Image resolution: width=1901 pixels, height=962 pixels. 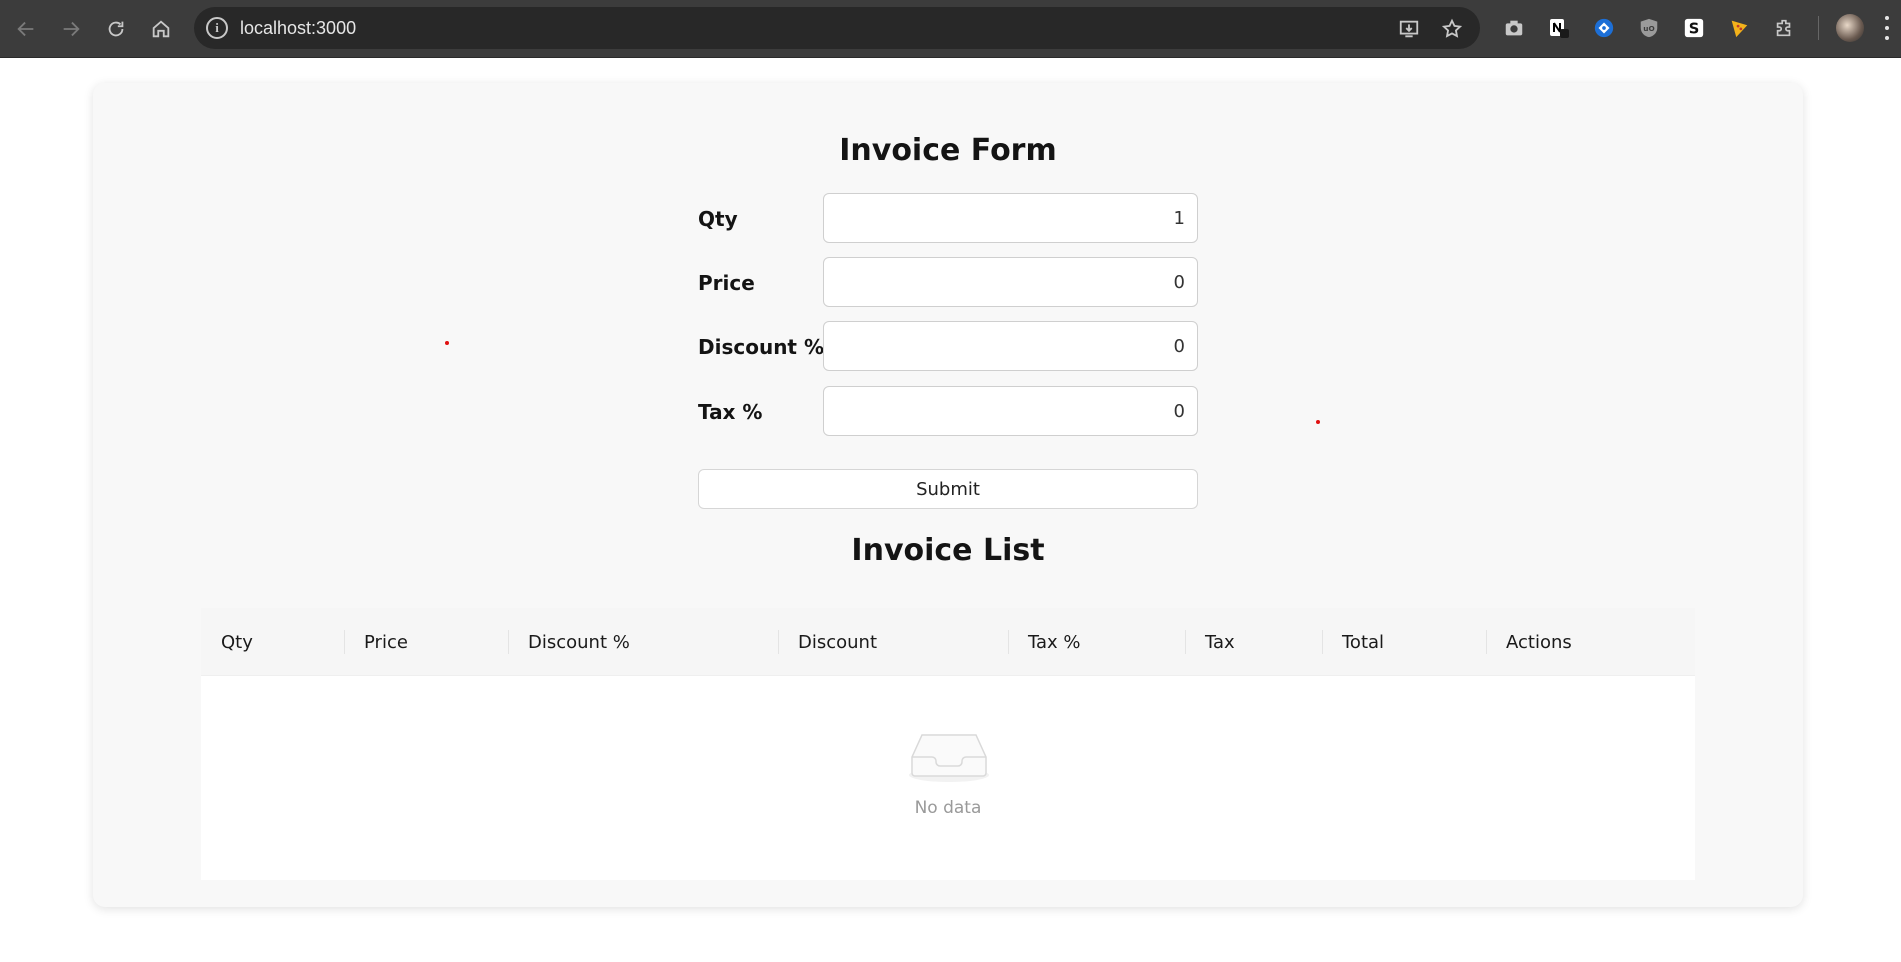 I want to click on address-bar-url: localhost:3000, so click(x=298, y=28).